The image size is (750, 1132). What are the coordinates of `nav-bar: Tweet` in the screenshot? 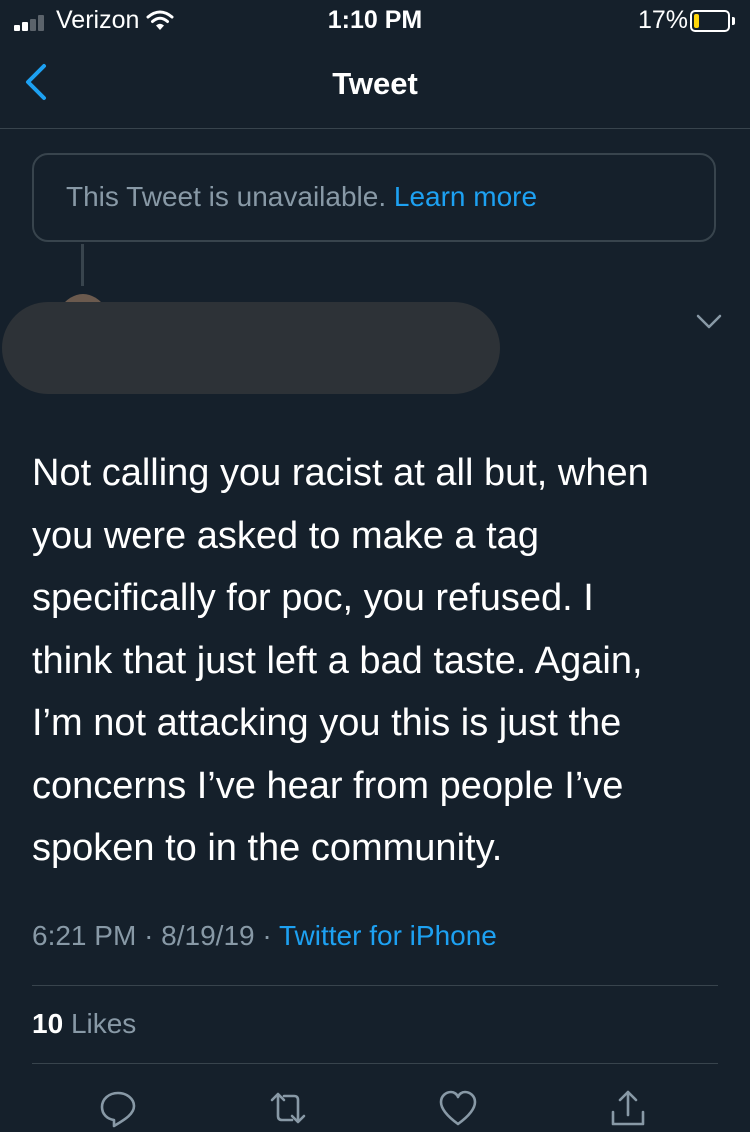 It's located at (375, 84).